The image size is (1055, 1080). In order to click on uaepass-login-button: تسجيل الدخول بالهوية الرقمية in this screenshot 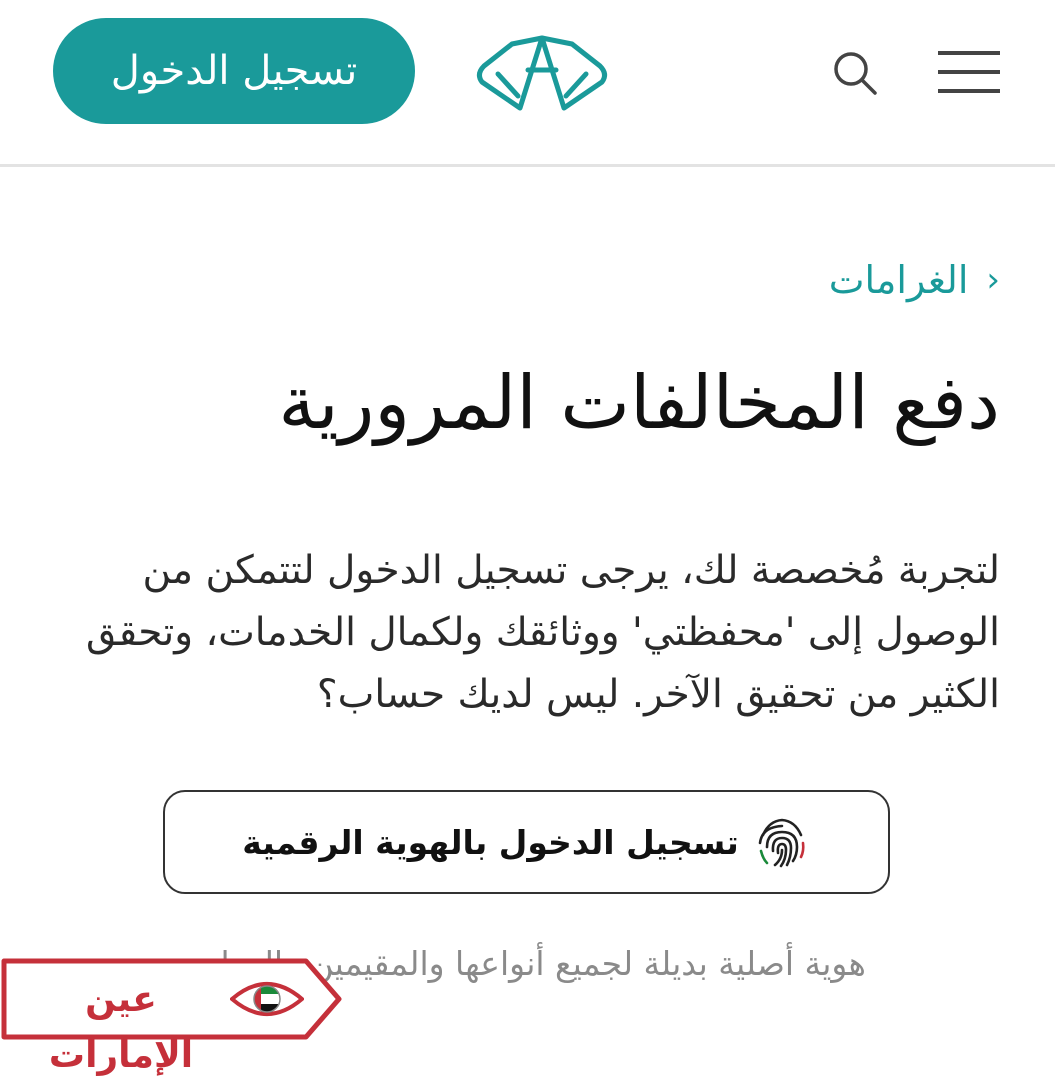, I will do `click(526, 842)`.